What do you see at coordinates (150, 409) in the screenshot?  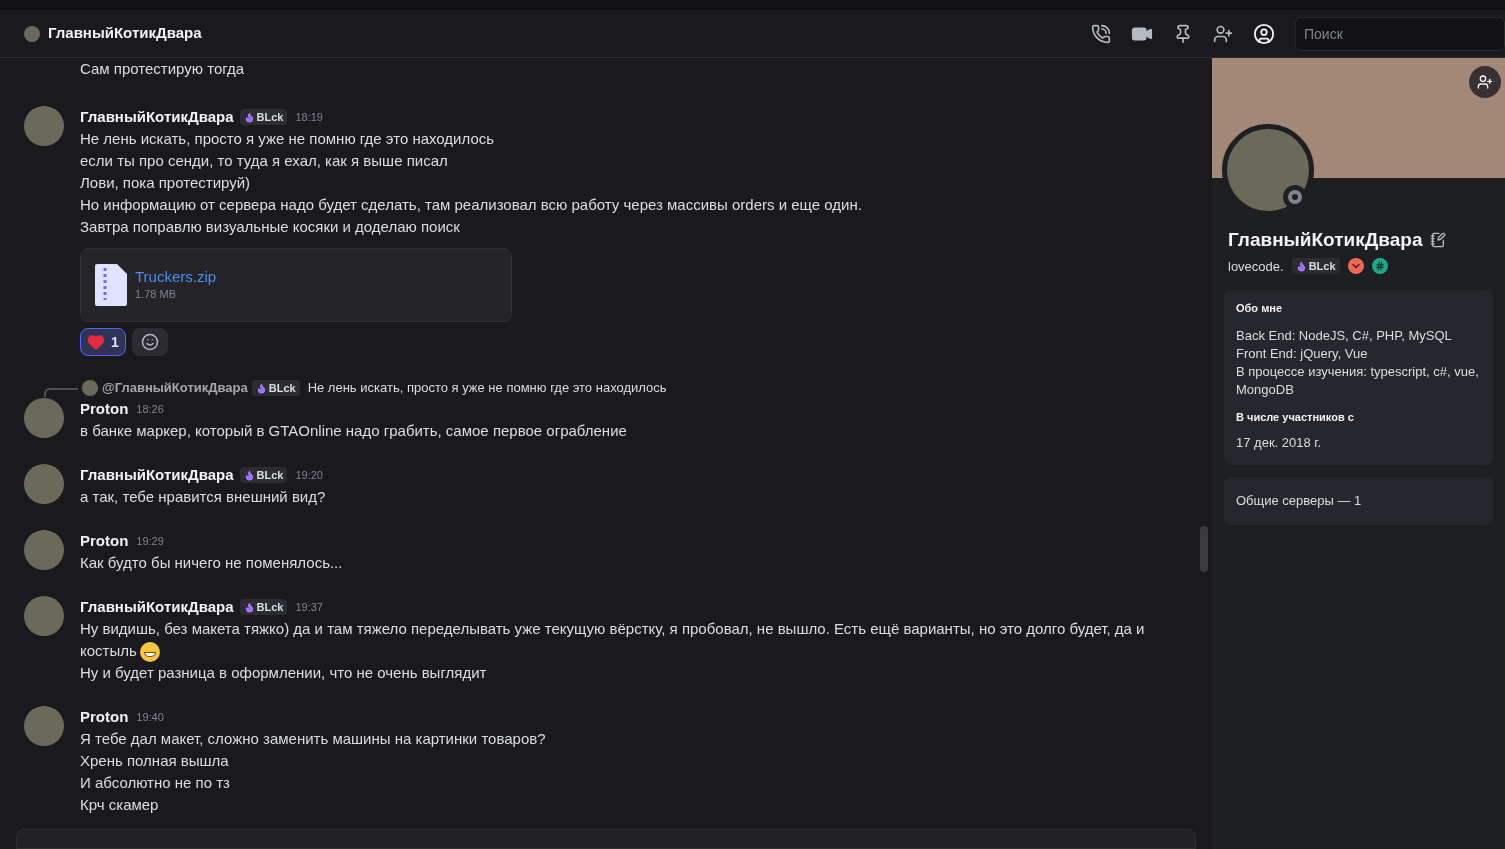 I see `message-timestamp: 18:26` at bounding box center [150, 409].